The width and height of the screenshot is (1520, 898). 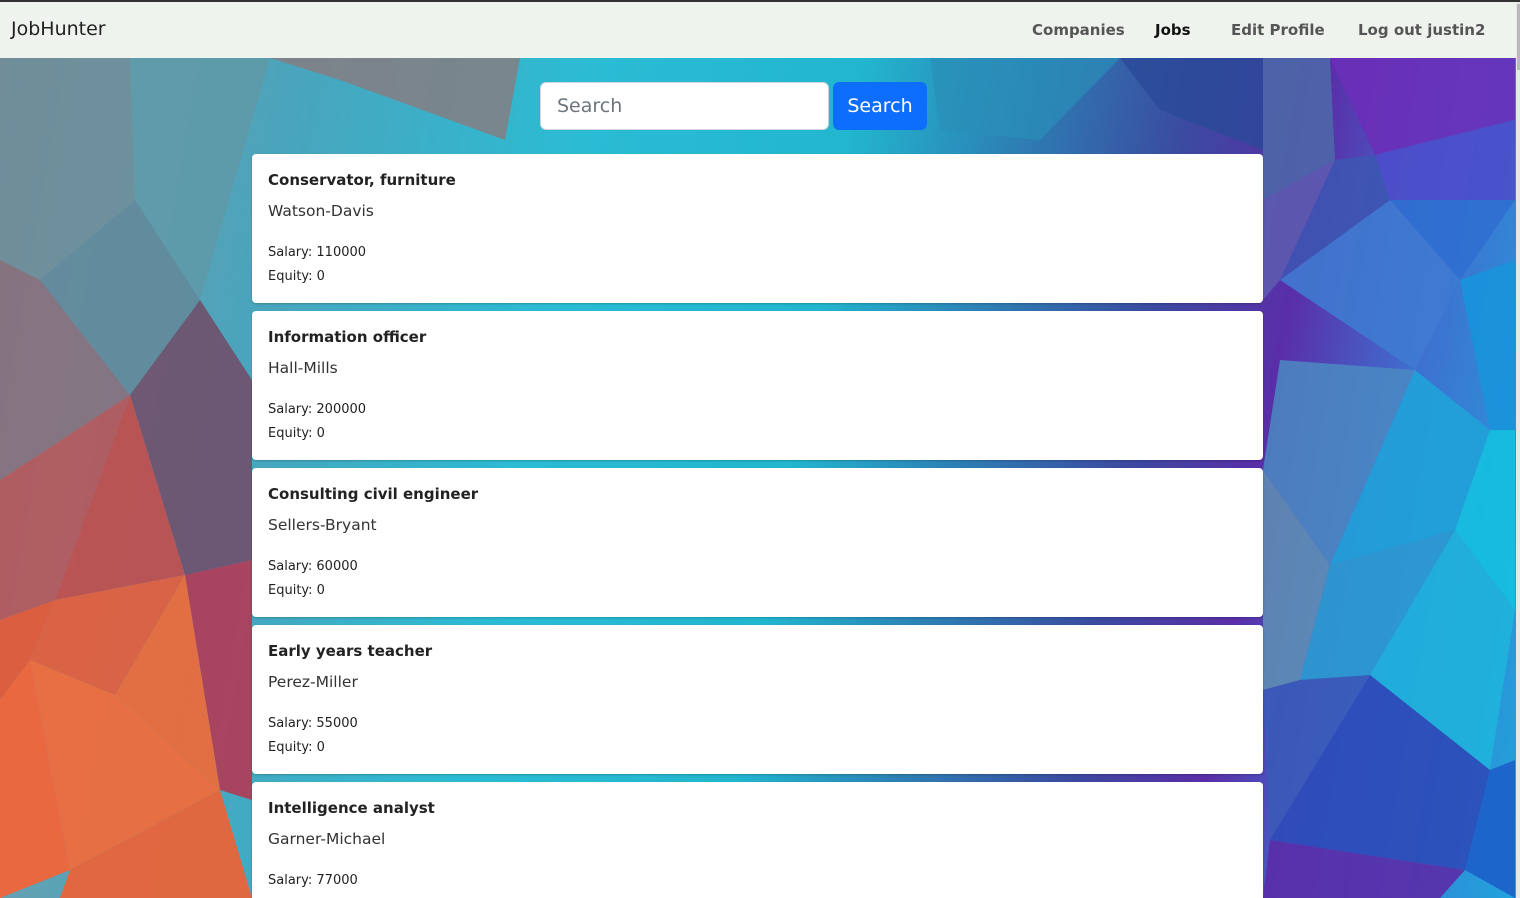 What do you see at coordinates (313, 682) in the screenshot?
I see `job-company: Perez-Miller` at bounding box center [313, 682].